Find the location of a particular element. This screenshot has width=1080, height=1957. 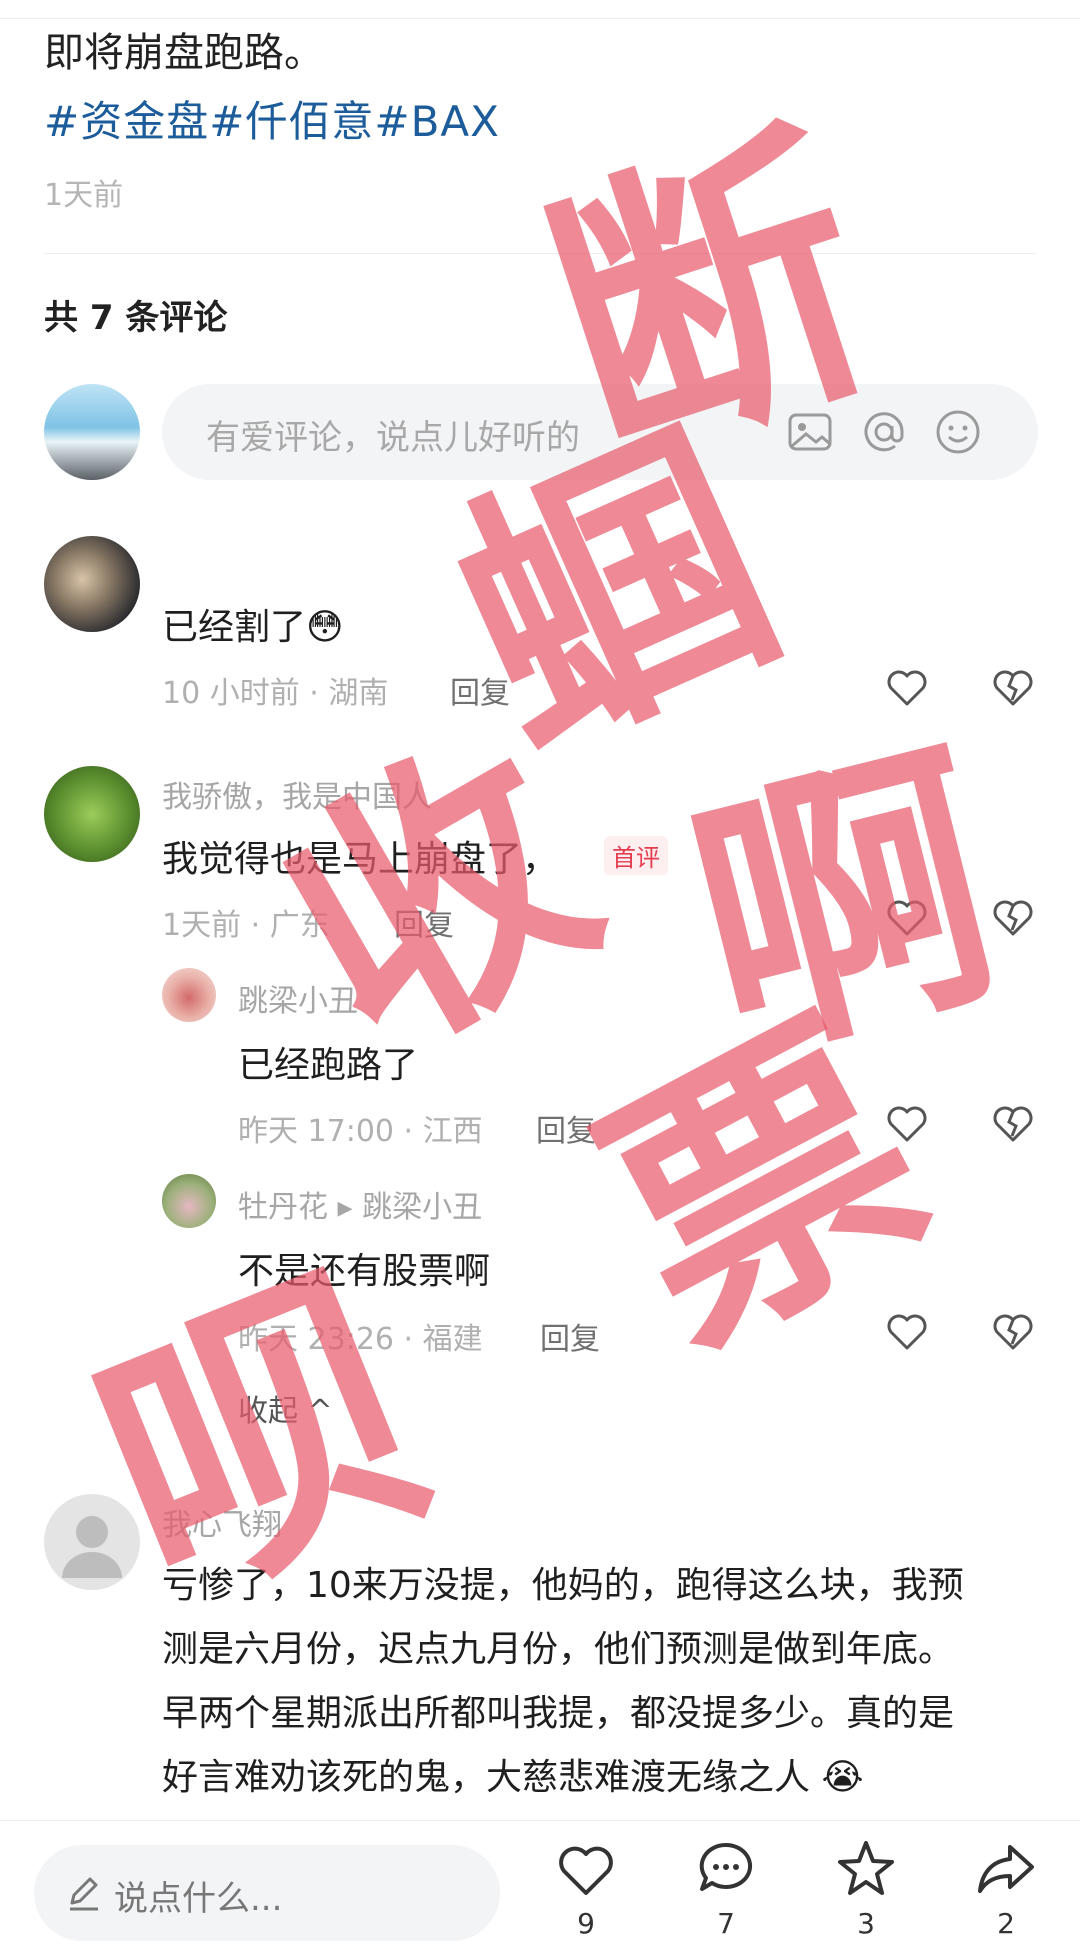

collapse-replies-button: 收起 ^ is located at coordinates (285, 1408).